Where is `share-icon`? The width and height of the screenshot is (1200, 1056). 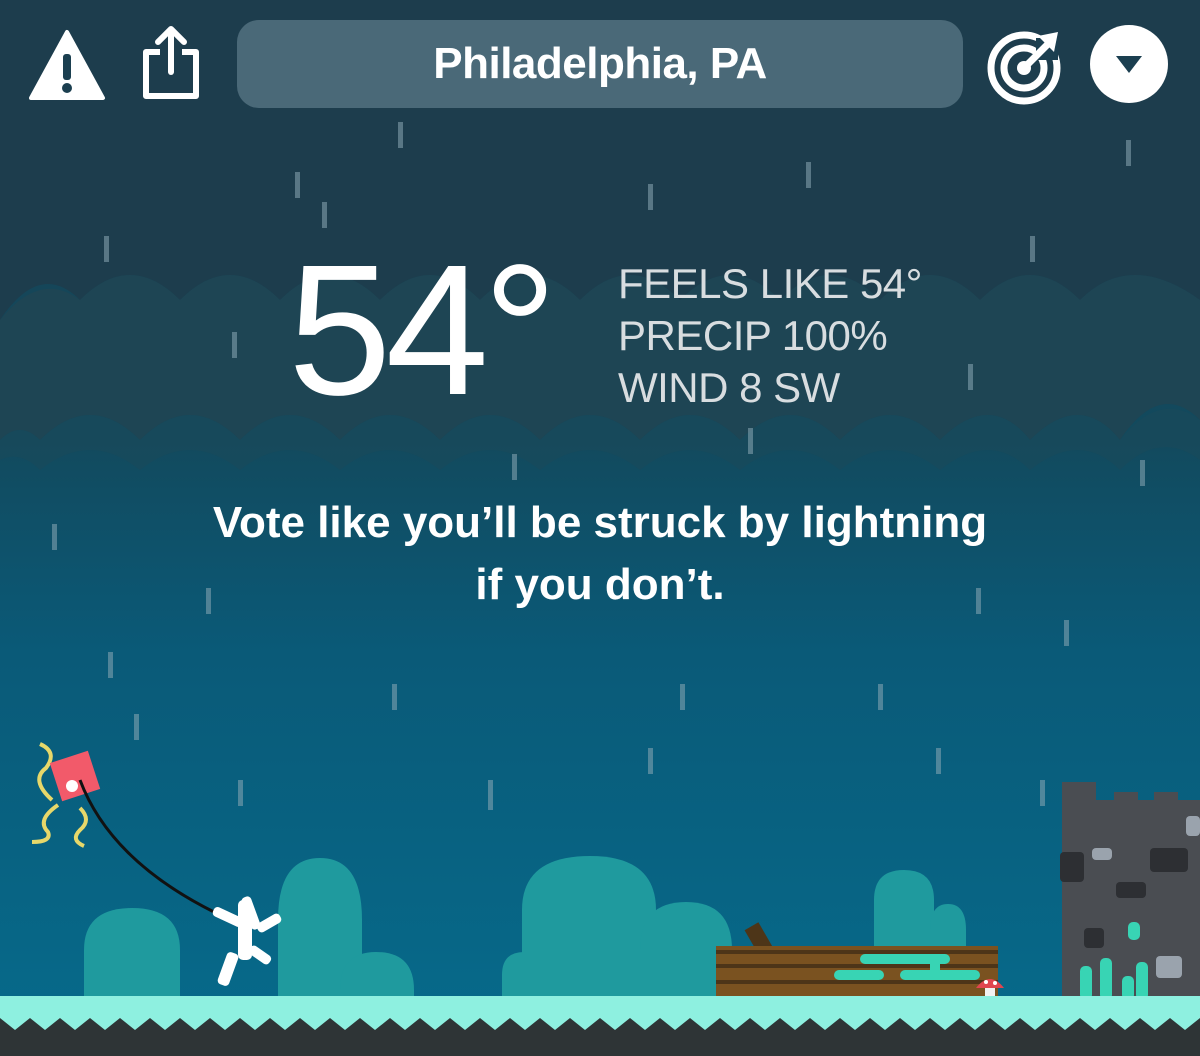 share-icon is located at coordinates (171, 62).